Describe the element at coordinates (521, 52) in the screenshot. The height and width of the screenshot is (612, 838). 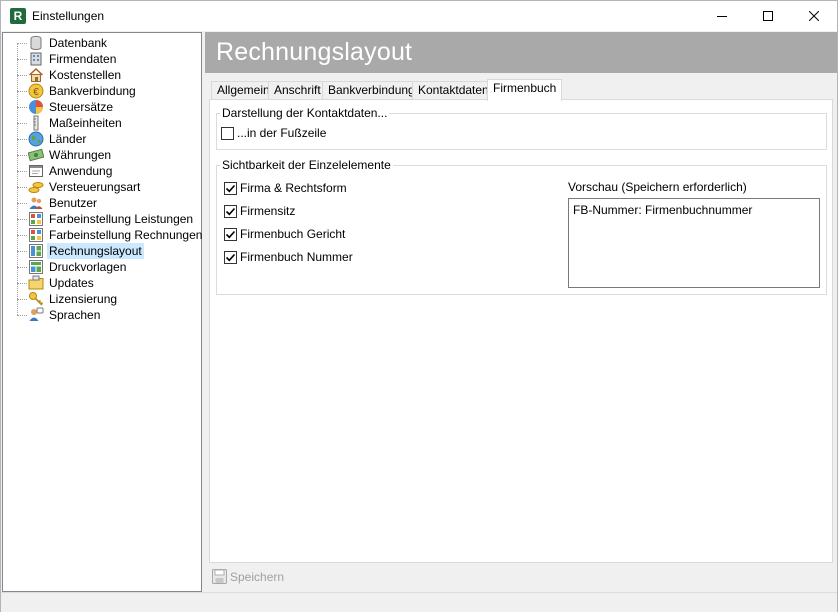
I see `page-header: Rechnungslayout` at that location.